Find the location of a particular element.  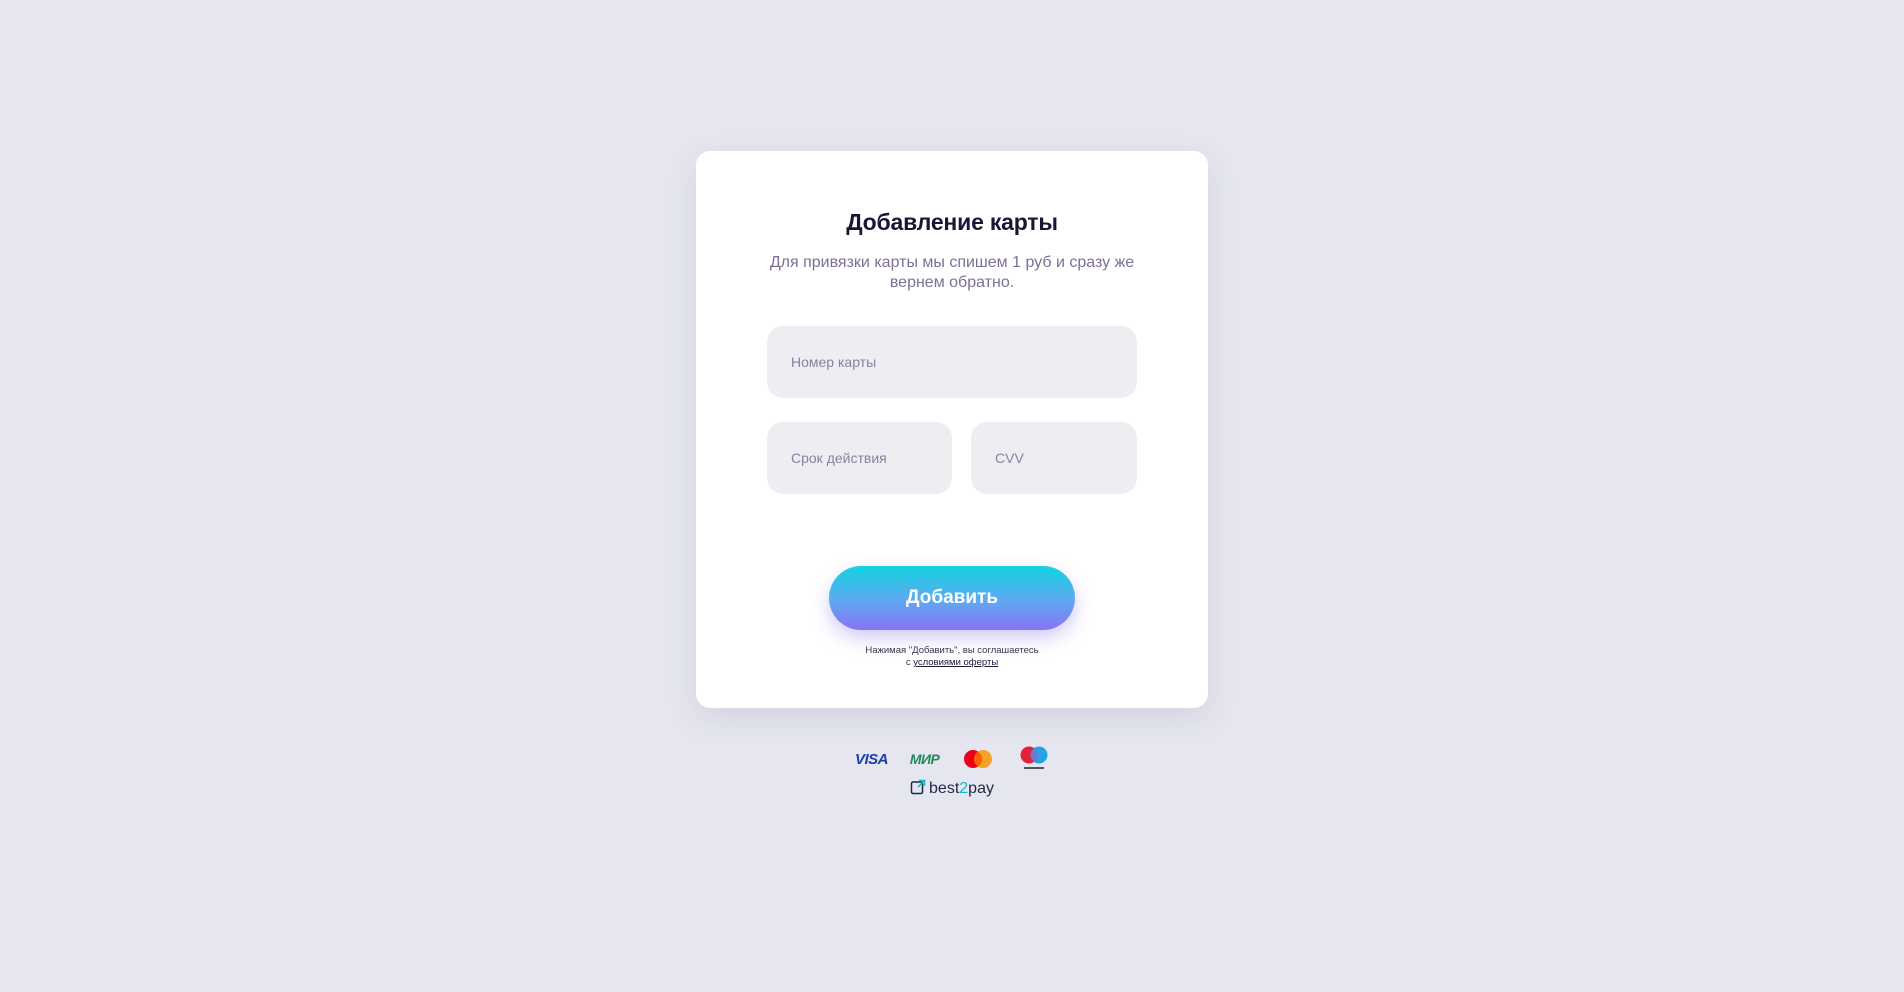

brand-prefix: best is located at coordinates (944, 788).